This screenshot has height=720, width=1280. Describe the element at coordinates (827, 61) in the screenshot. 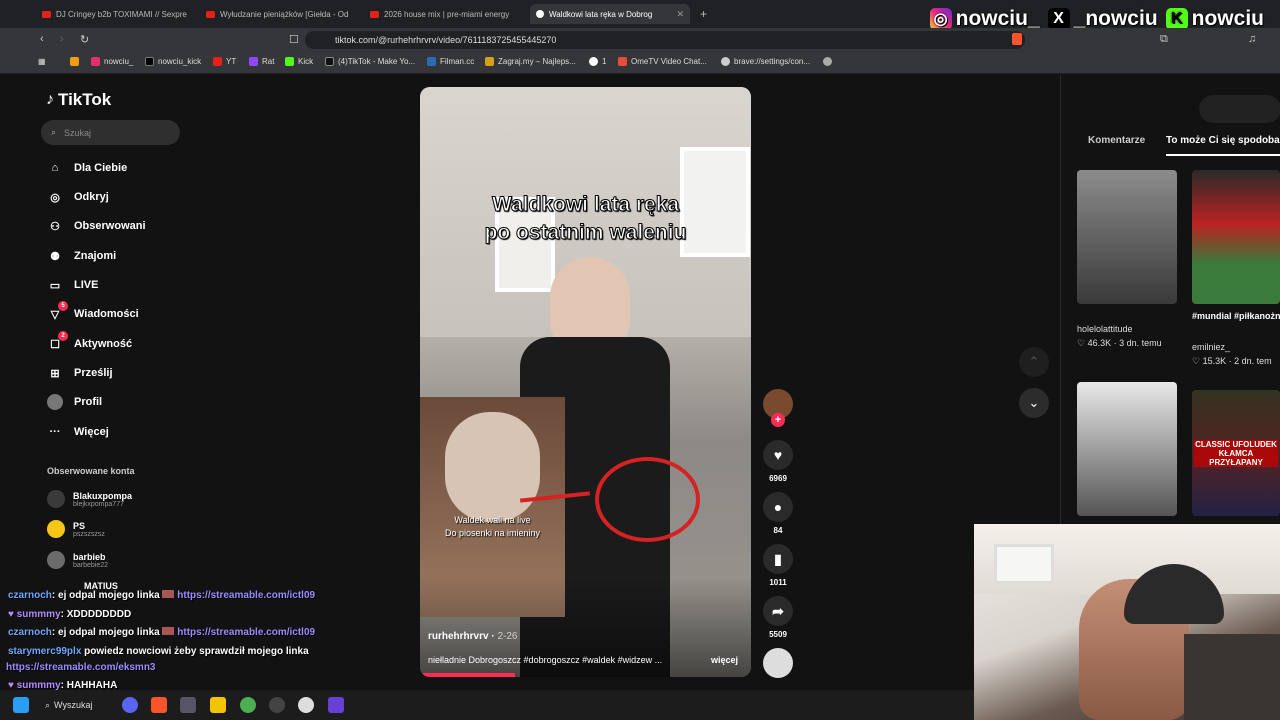

I see `globe-icon` at that location.